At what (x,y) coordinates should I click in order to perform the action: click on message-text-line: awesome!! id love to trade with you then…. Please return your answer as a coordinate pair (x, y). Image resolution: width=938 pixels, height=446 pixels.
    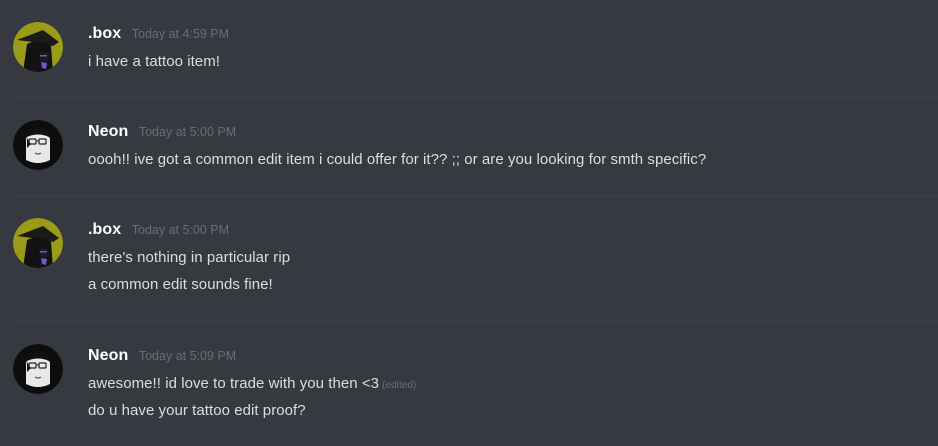
    Looking at the image, I should click on (252, 383).